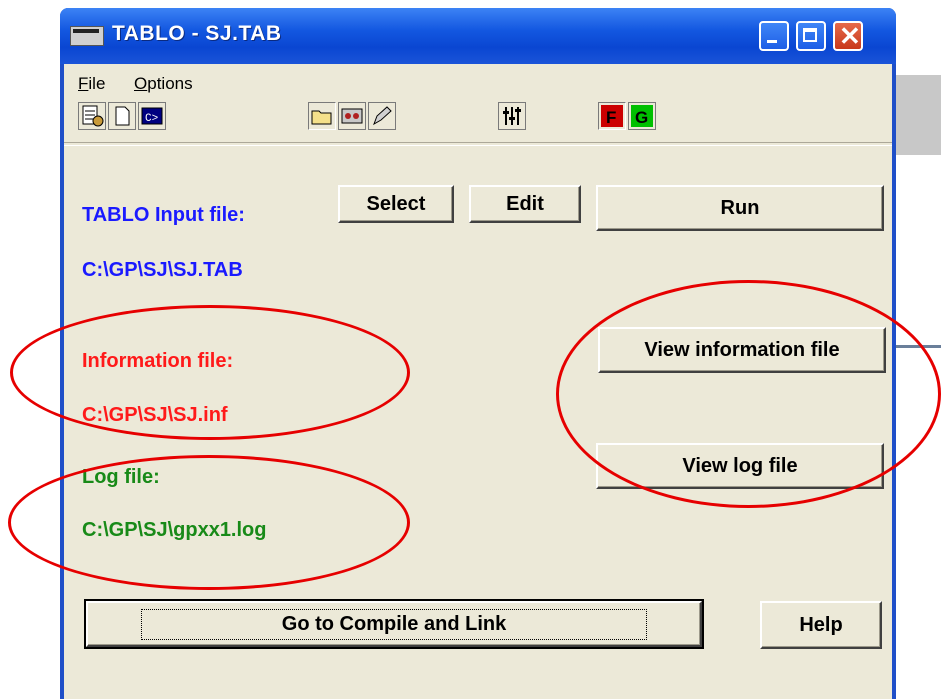  I want to click on open-folder-icon, so click(322, 116).